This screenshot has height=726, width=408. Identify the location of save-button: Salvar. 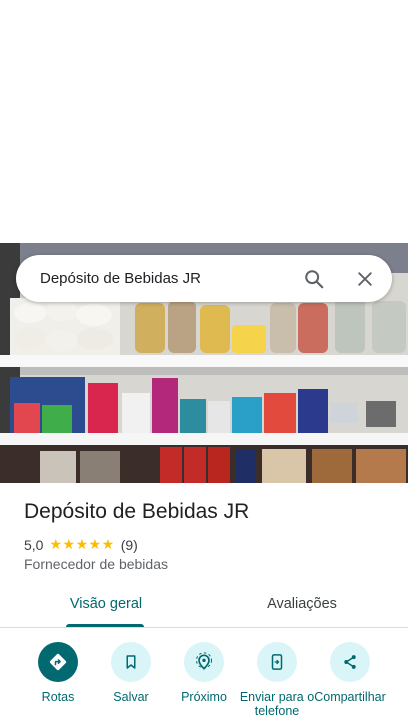
(131, 673).